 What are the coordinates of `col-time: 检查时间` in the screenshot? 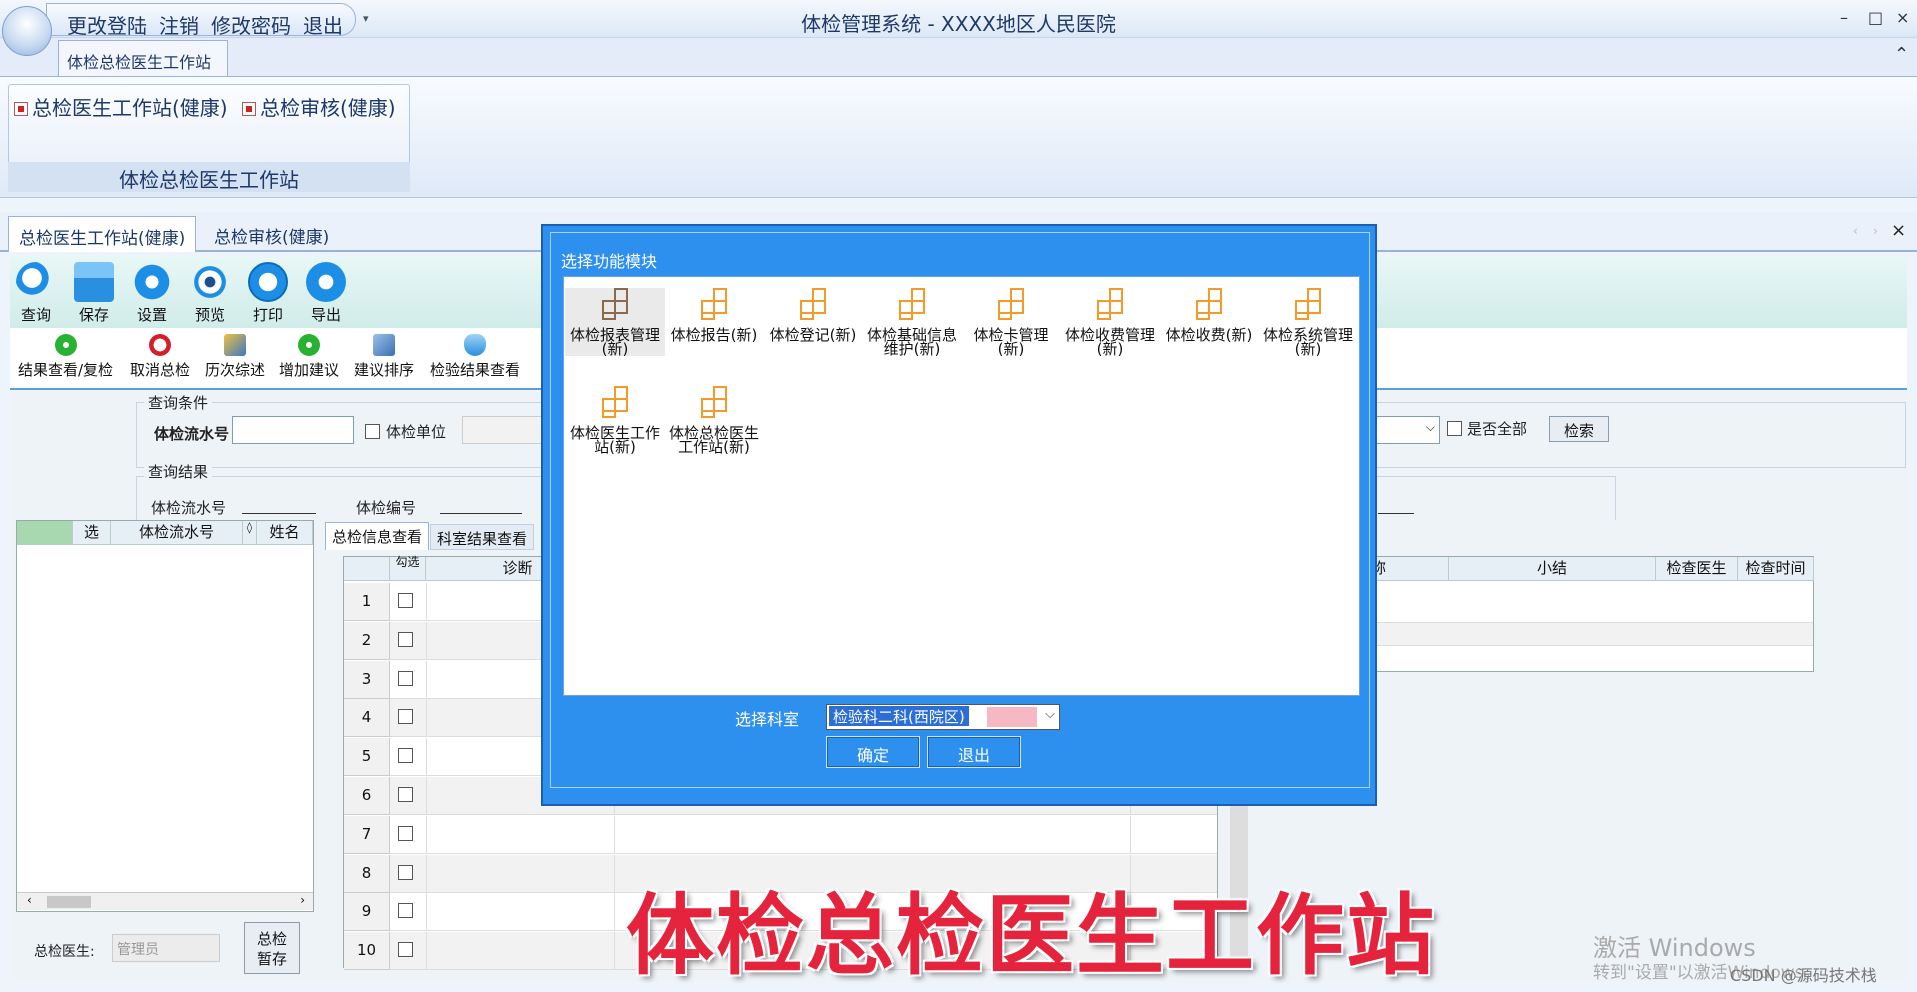 It's located at (1776, 569).